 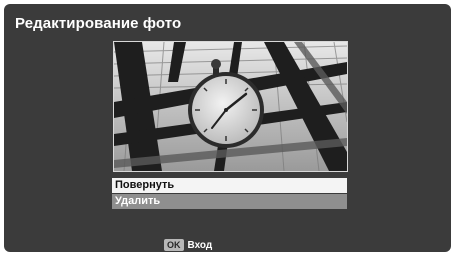 What do you see at coordinates (229, 185) in the screenshot?
I see `menu-item-rotate: Повернуть` at bounding box center [229, 185].